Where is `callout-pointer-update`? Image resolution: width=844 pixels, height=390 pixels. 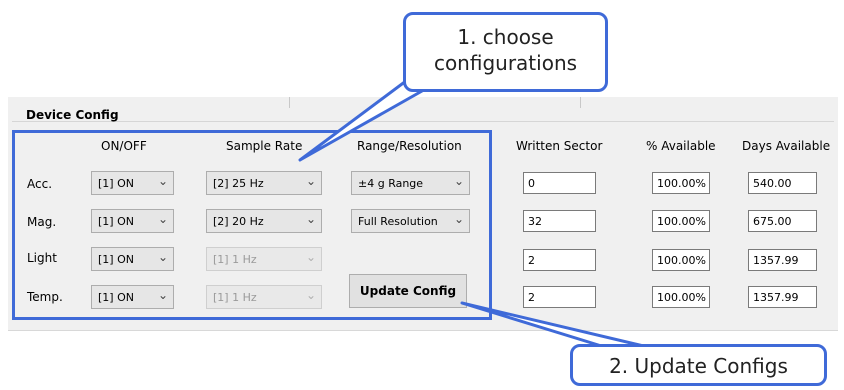
callout-pointer-update is located at coordinates (557, 325).